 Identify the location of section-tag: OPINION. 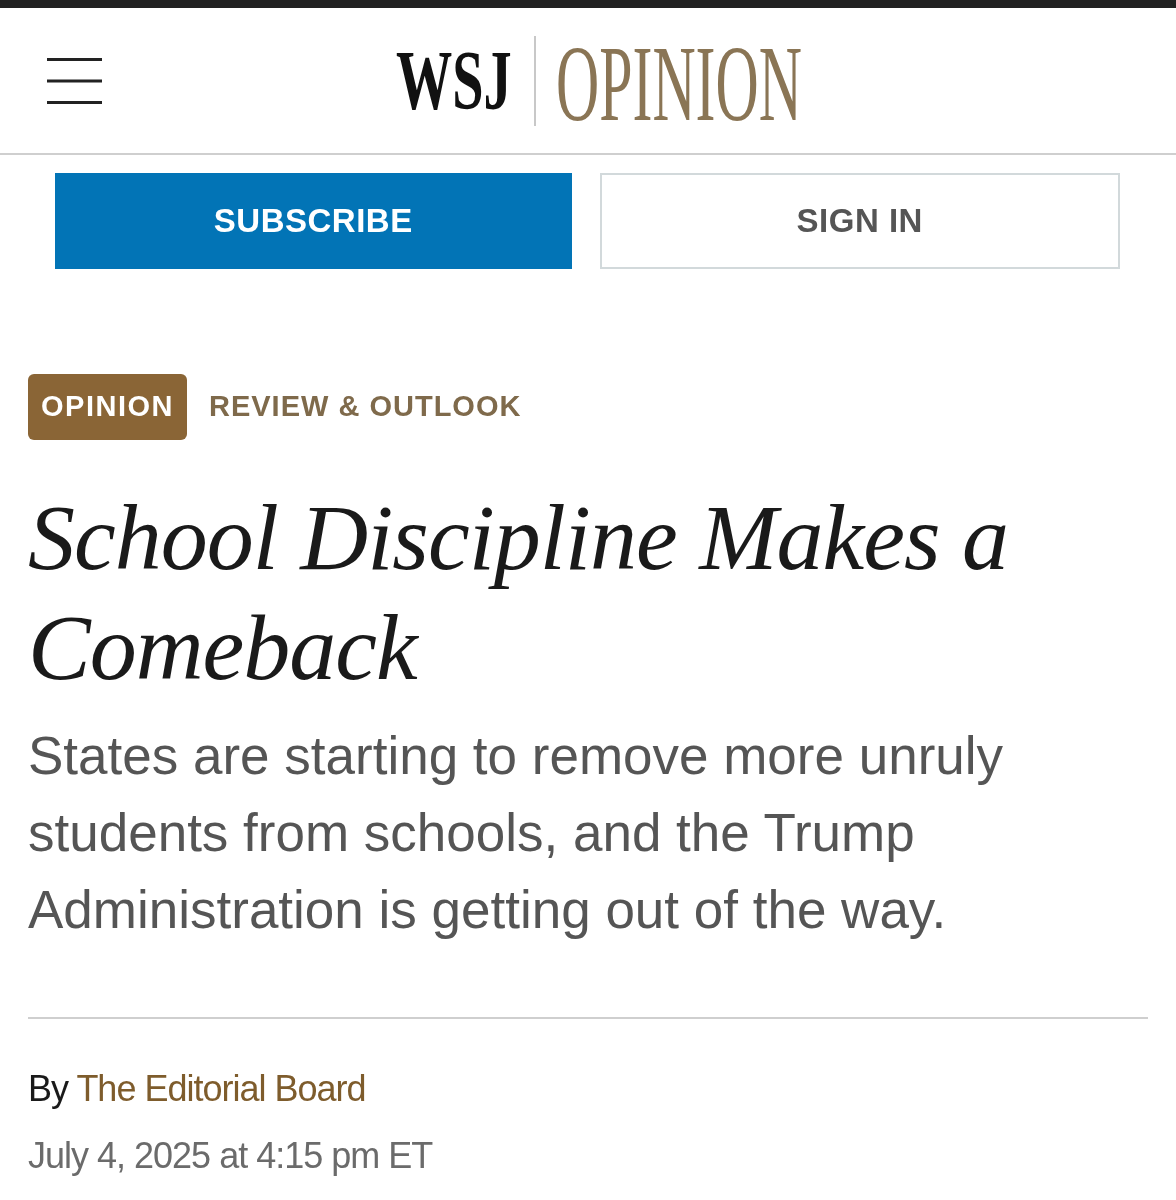
(107, 407).